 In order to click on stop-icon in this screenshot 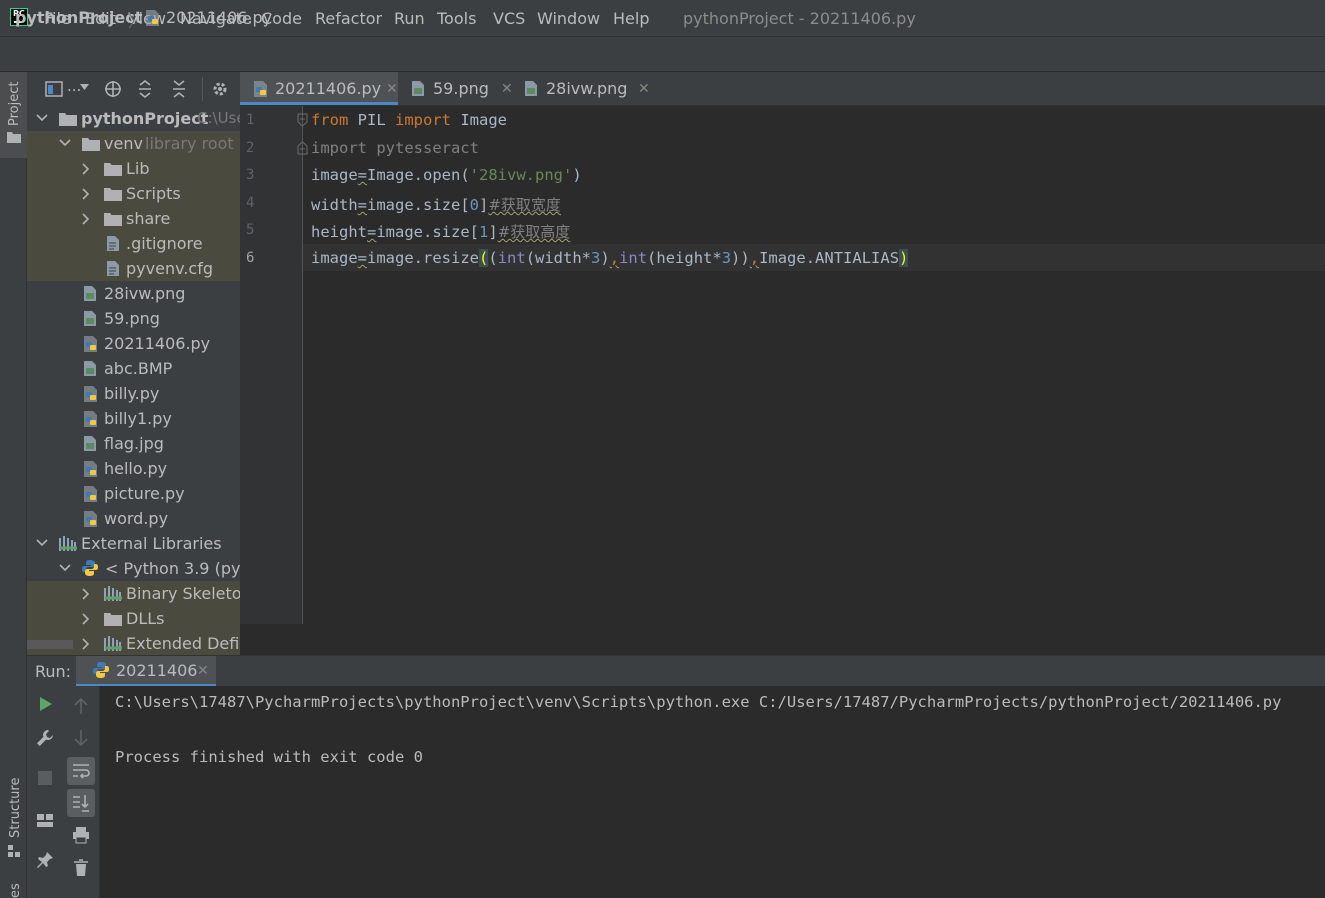, I will do `click(45, 778)`.